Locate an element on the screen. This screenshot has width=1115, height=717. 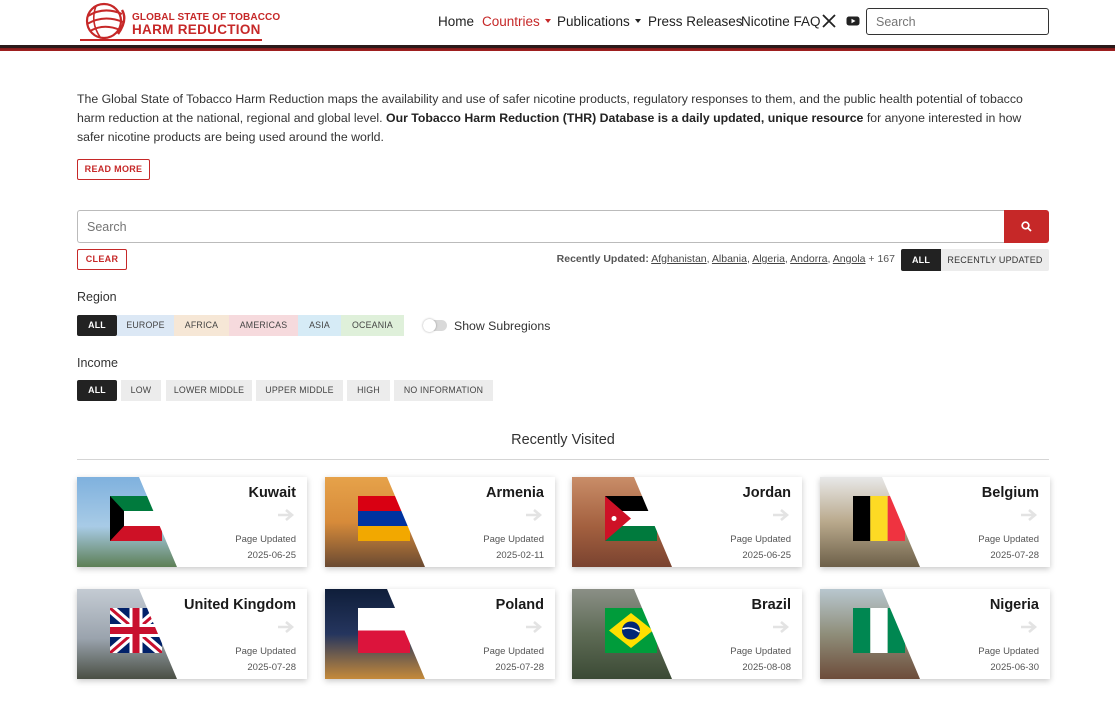
country-name: Kuwait is located at coordinates (272, 493).